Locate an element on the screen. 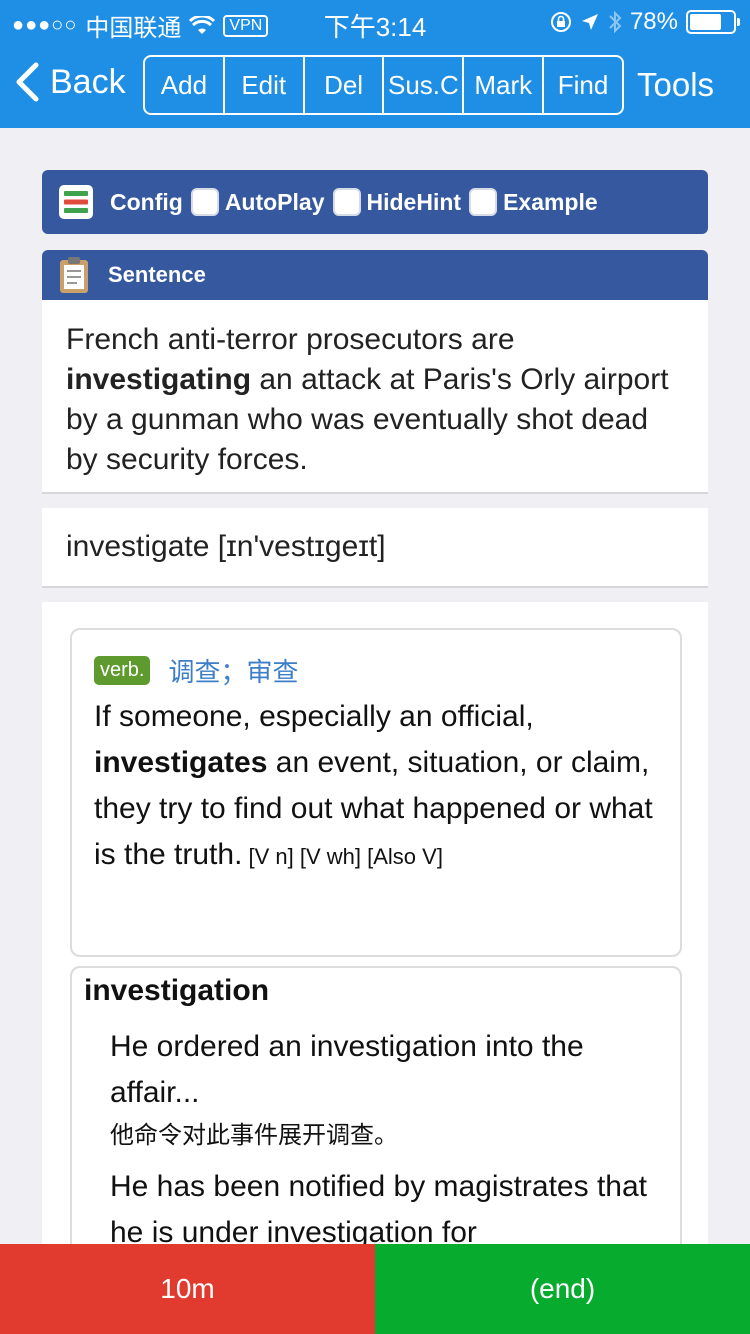  sentence-keyword: investigating is located at coordinates (158, 379).